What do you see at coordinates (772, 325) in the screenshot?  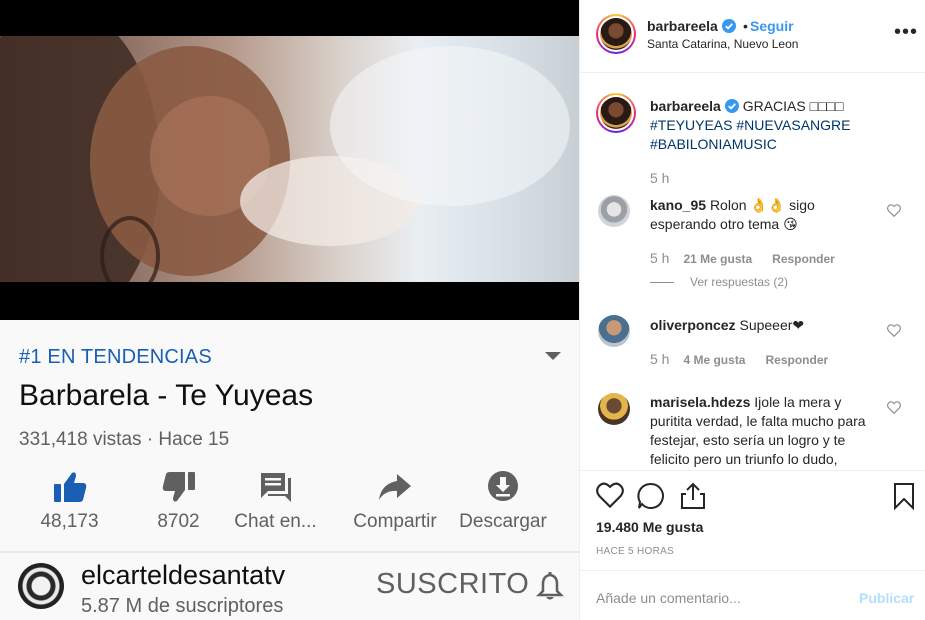 I see `comment-text: Supeeer❤` at bounding box center [772, 325].